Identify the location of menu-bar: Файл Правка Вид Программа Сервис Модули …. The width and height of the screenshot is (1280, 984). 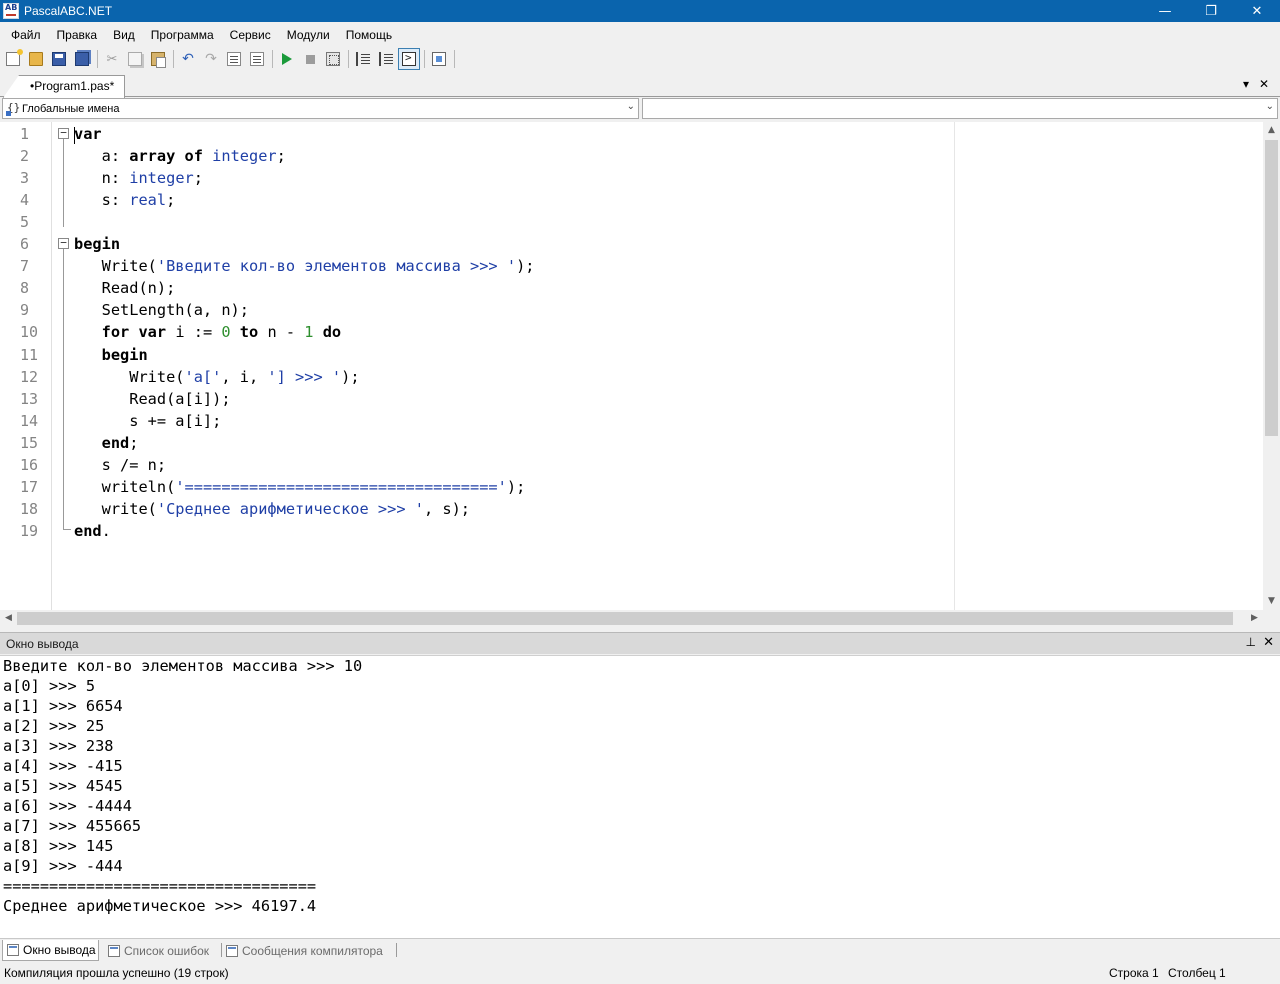
(640, 35).